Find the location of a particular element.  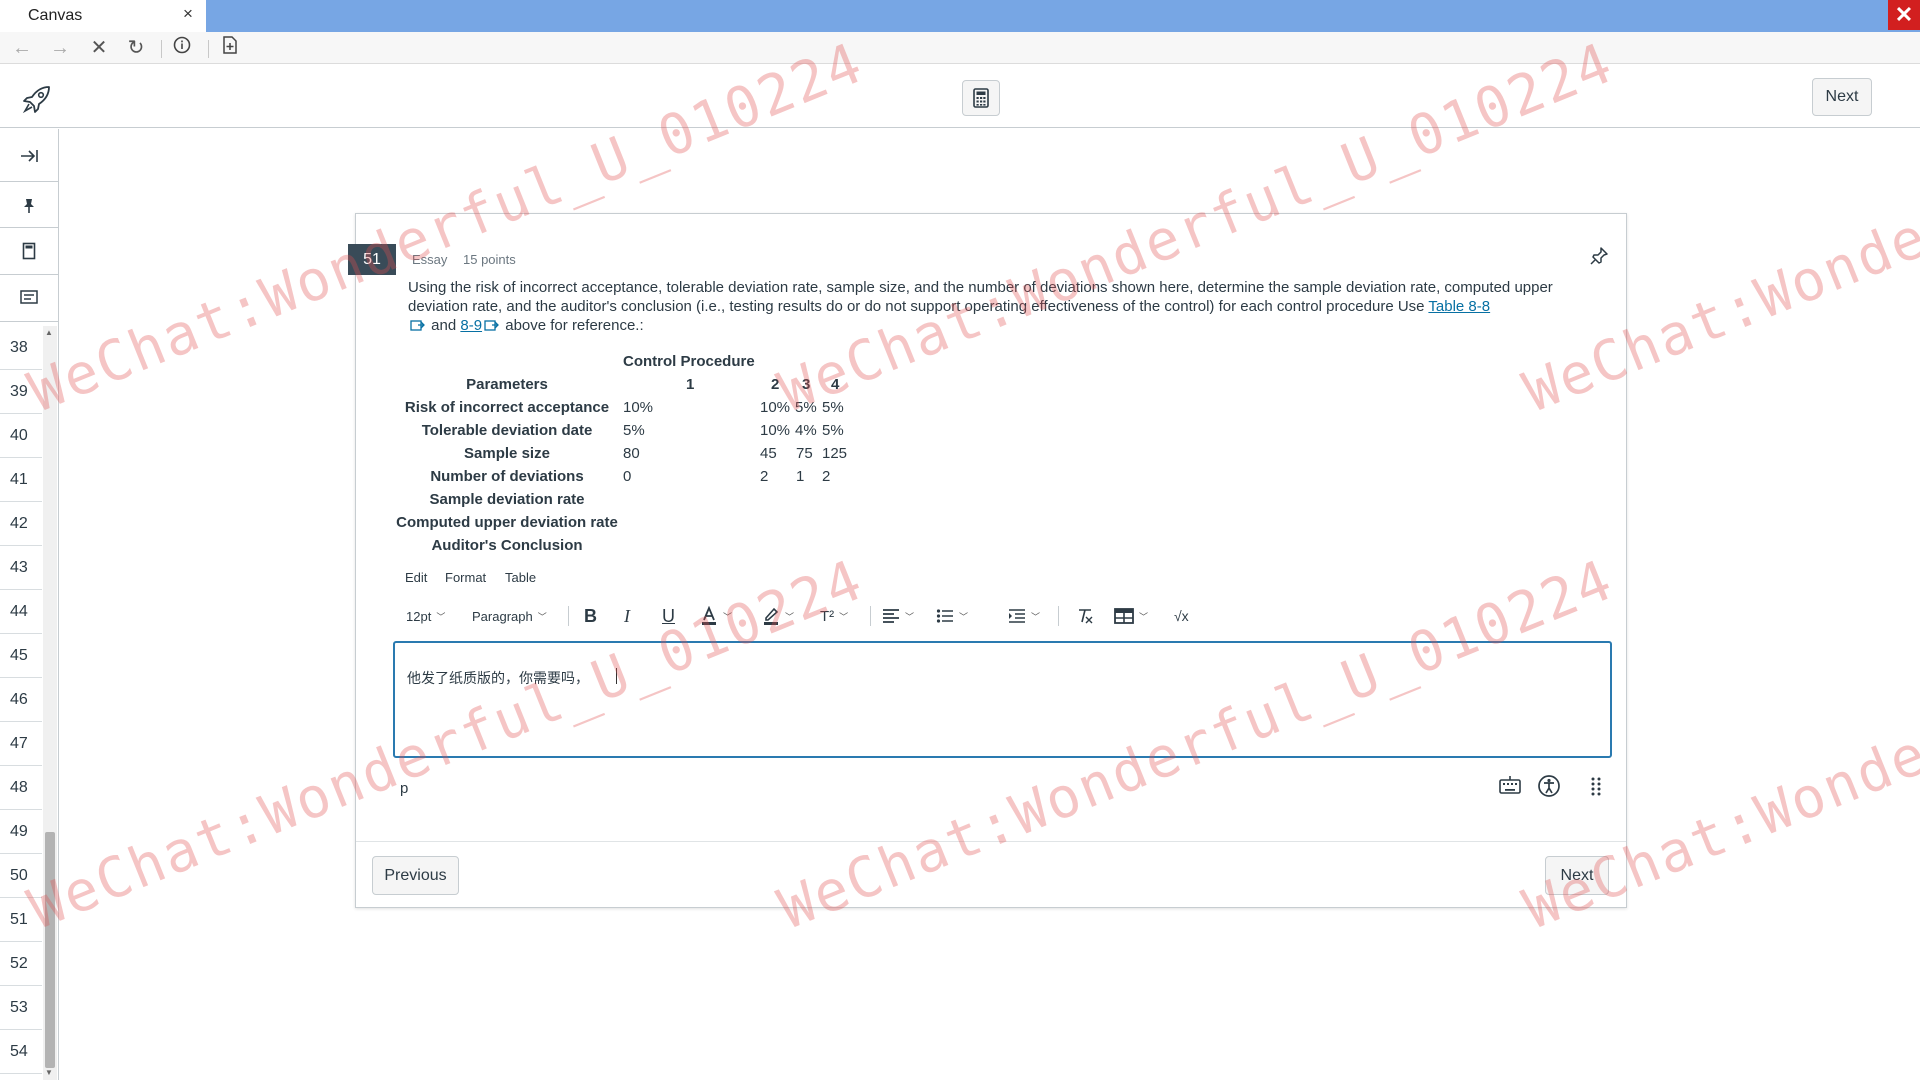

resize-handle-icon is located at coordinates (1598, 786).